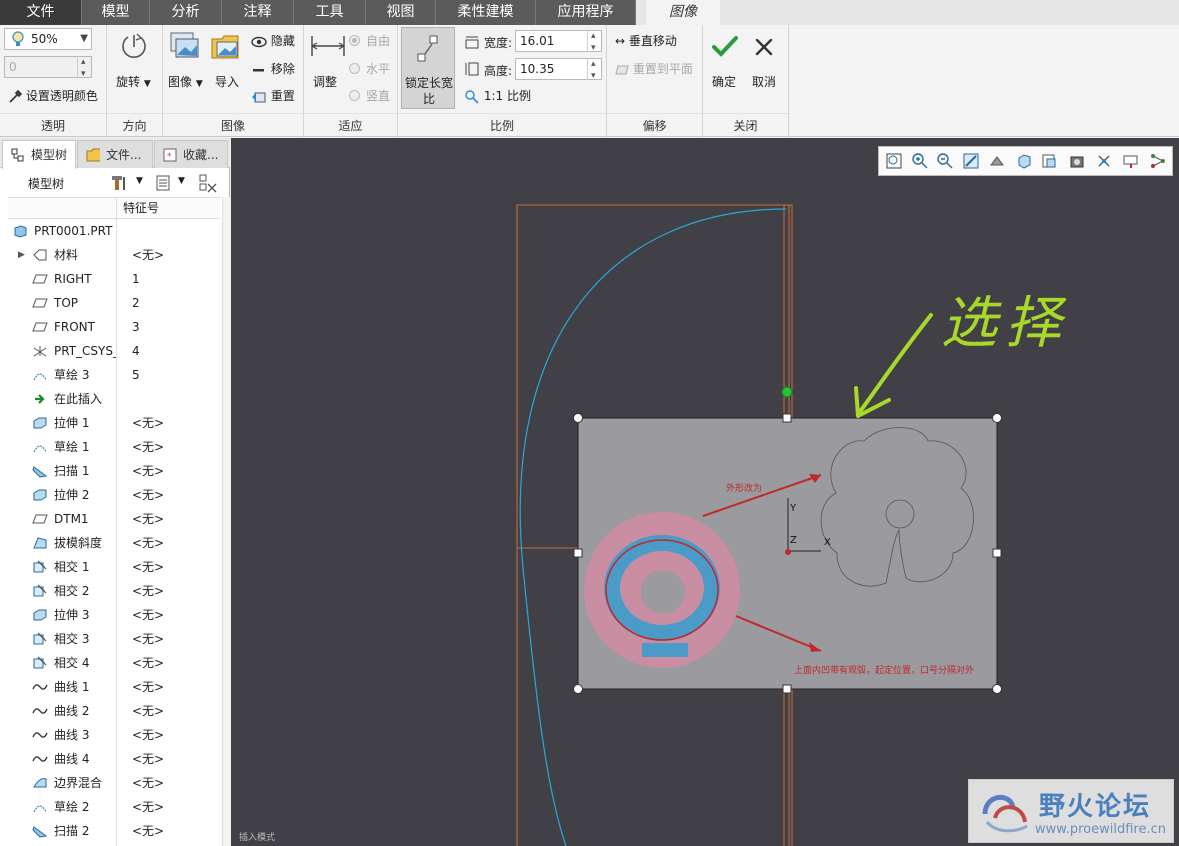 The height and width of the screenshot is (846, 1179). Describe the element at coordinates (208, 183) in the screenshot. I see `tree-filter-icon` at that location.